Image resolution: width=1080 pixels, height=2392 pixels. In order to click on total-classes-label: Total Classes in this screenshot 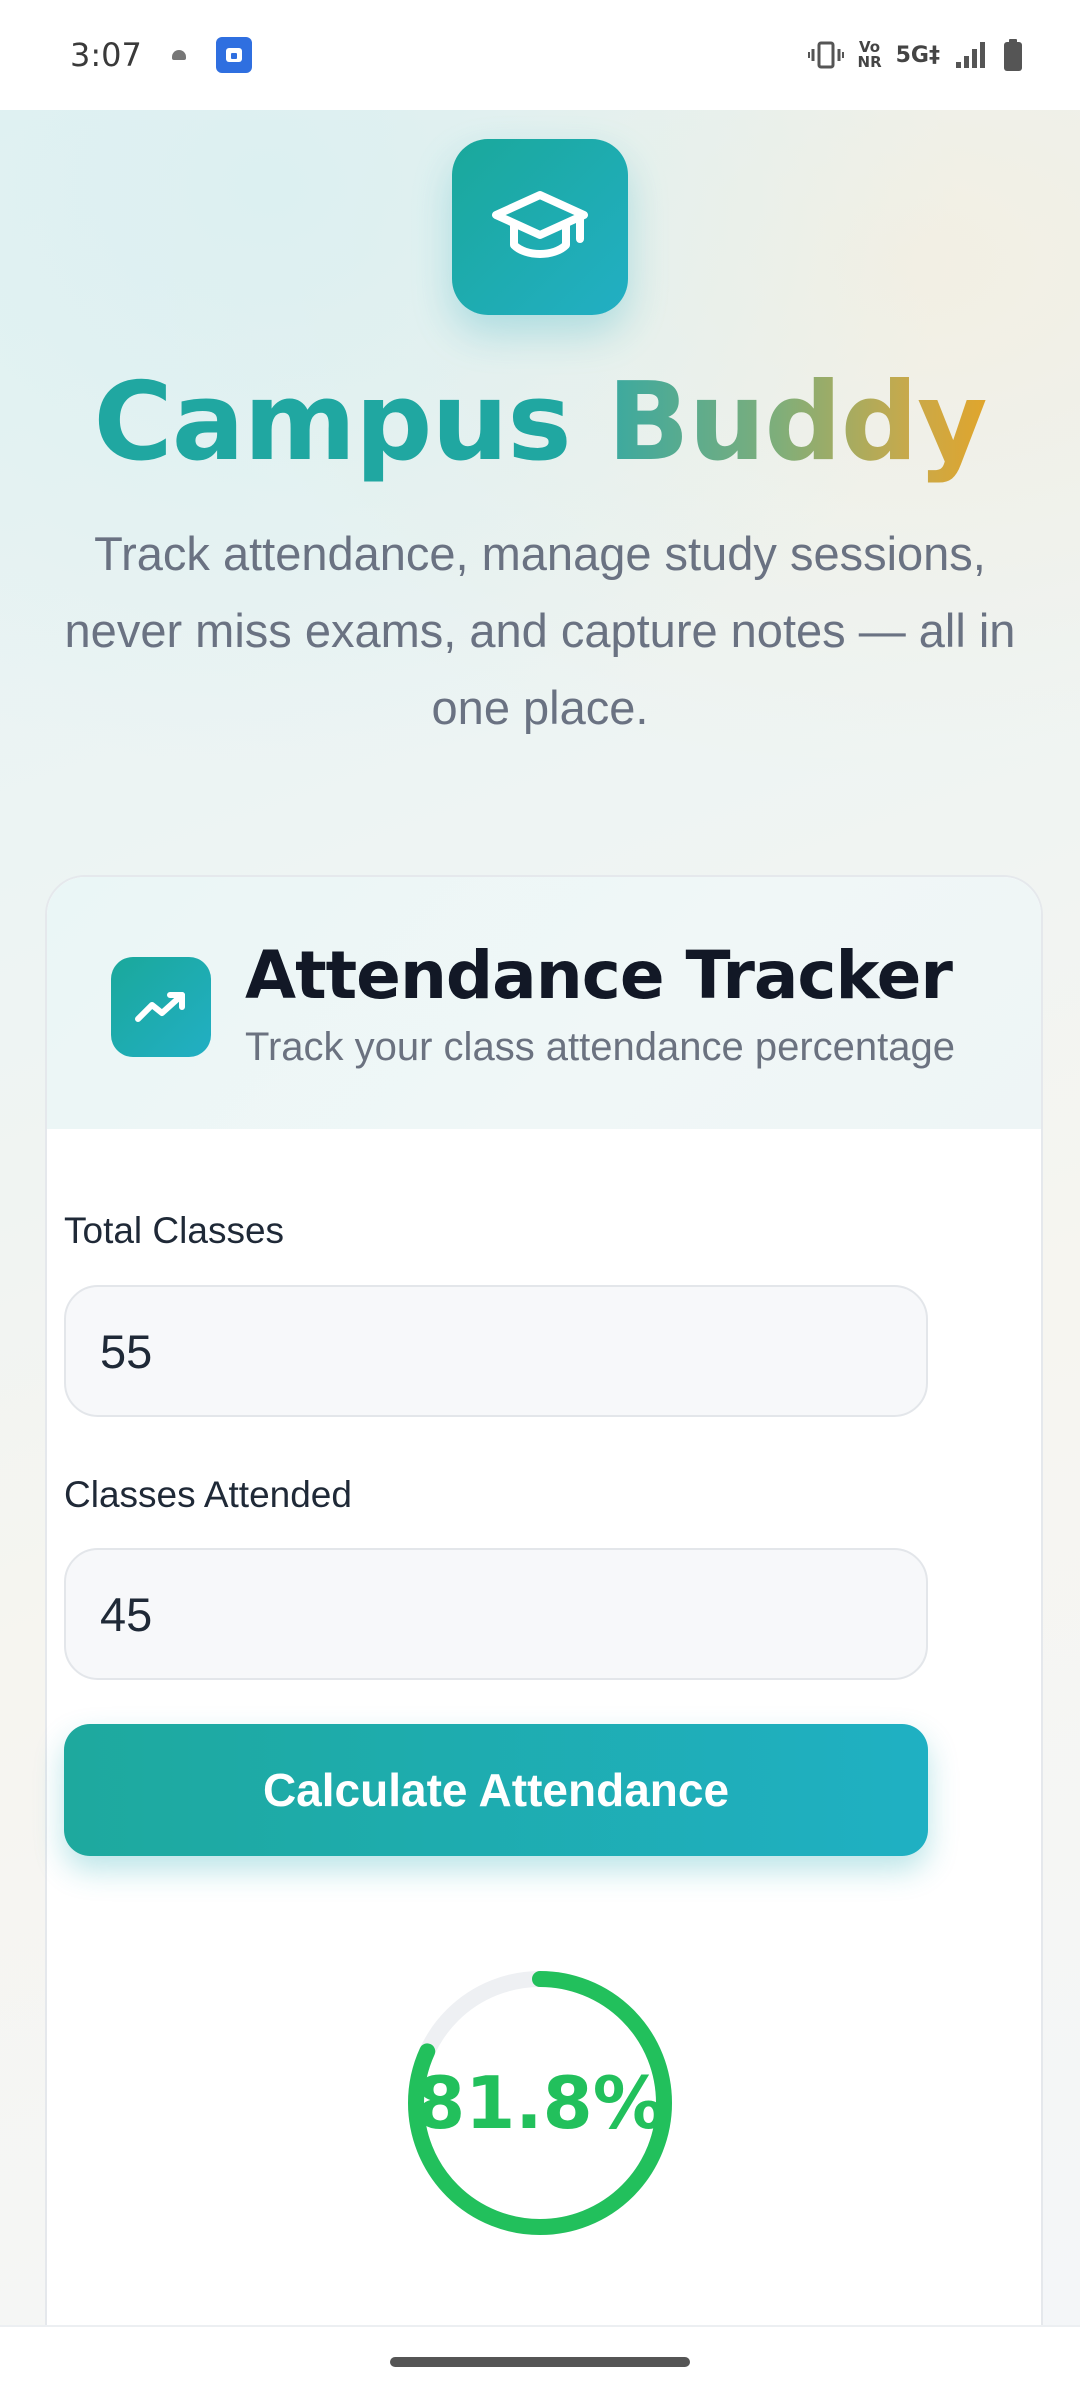, I will do `click(174, 1230)`.